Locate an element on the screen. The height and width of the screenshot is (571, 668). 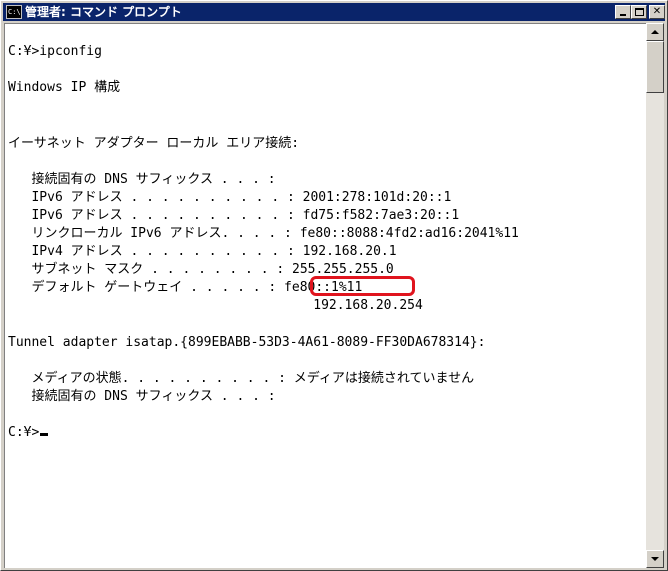
text-cursor is located at coordinates (44, 434).